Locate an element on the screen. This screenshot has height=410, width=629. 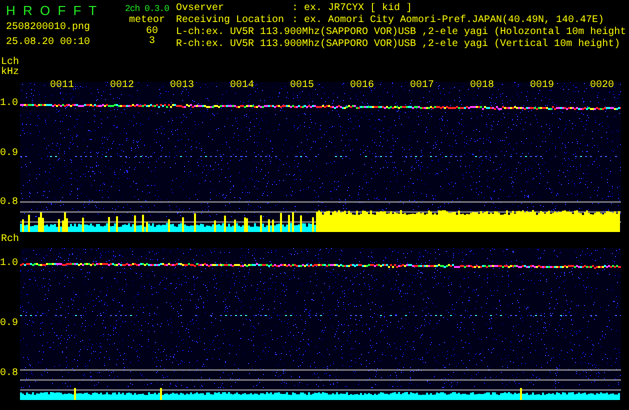
time-label: 0018 is located at coordinates (482, 86).